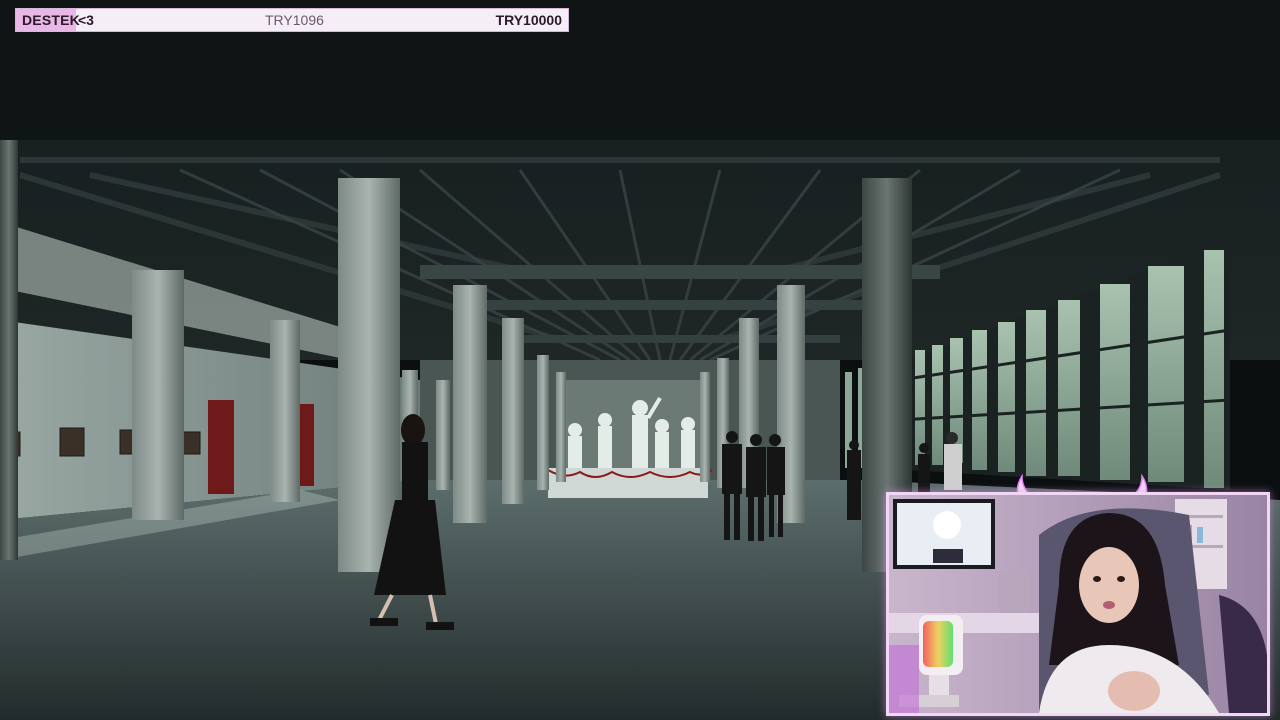  I want to click on heart-emoticon: <3, so click(86, 20).